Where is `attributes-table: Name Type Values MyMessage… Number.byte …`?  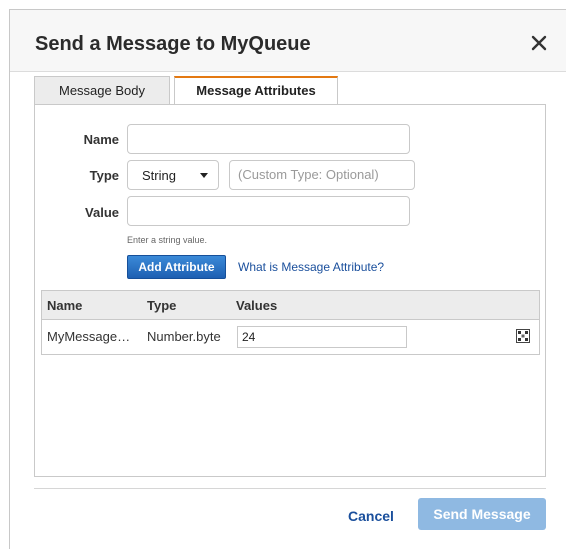
attributes-table: Name Type Values MyMessage… Number.byte … is located at coordinates (290, 322).